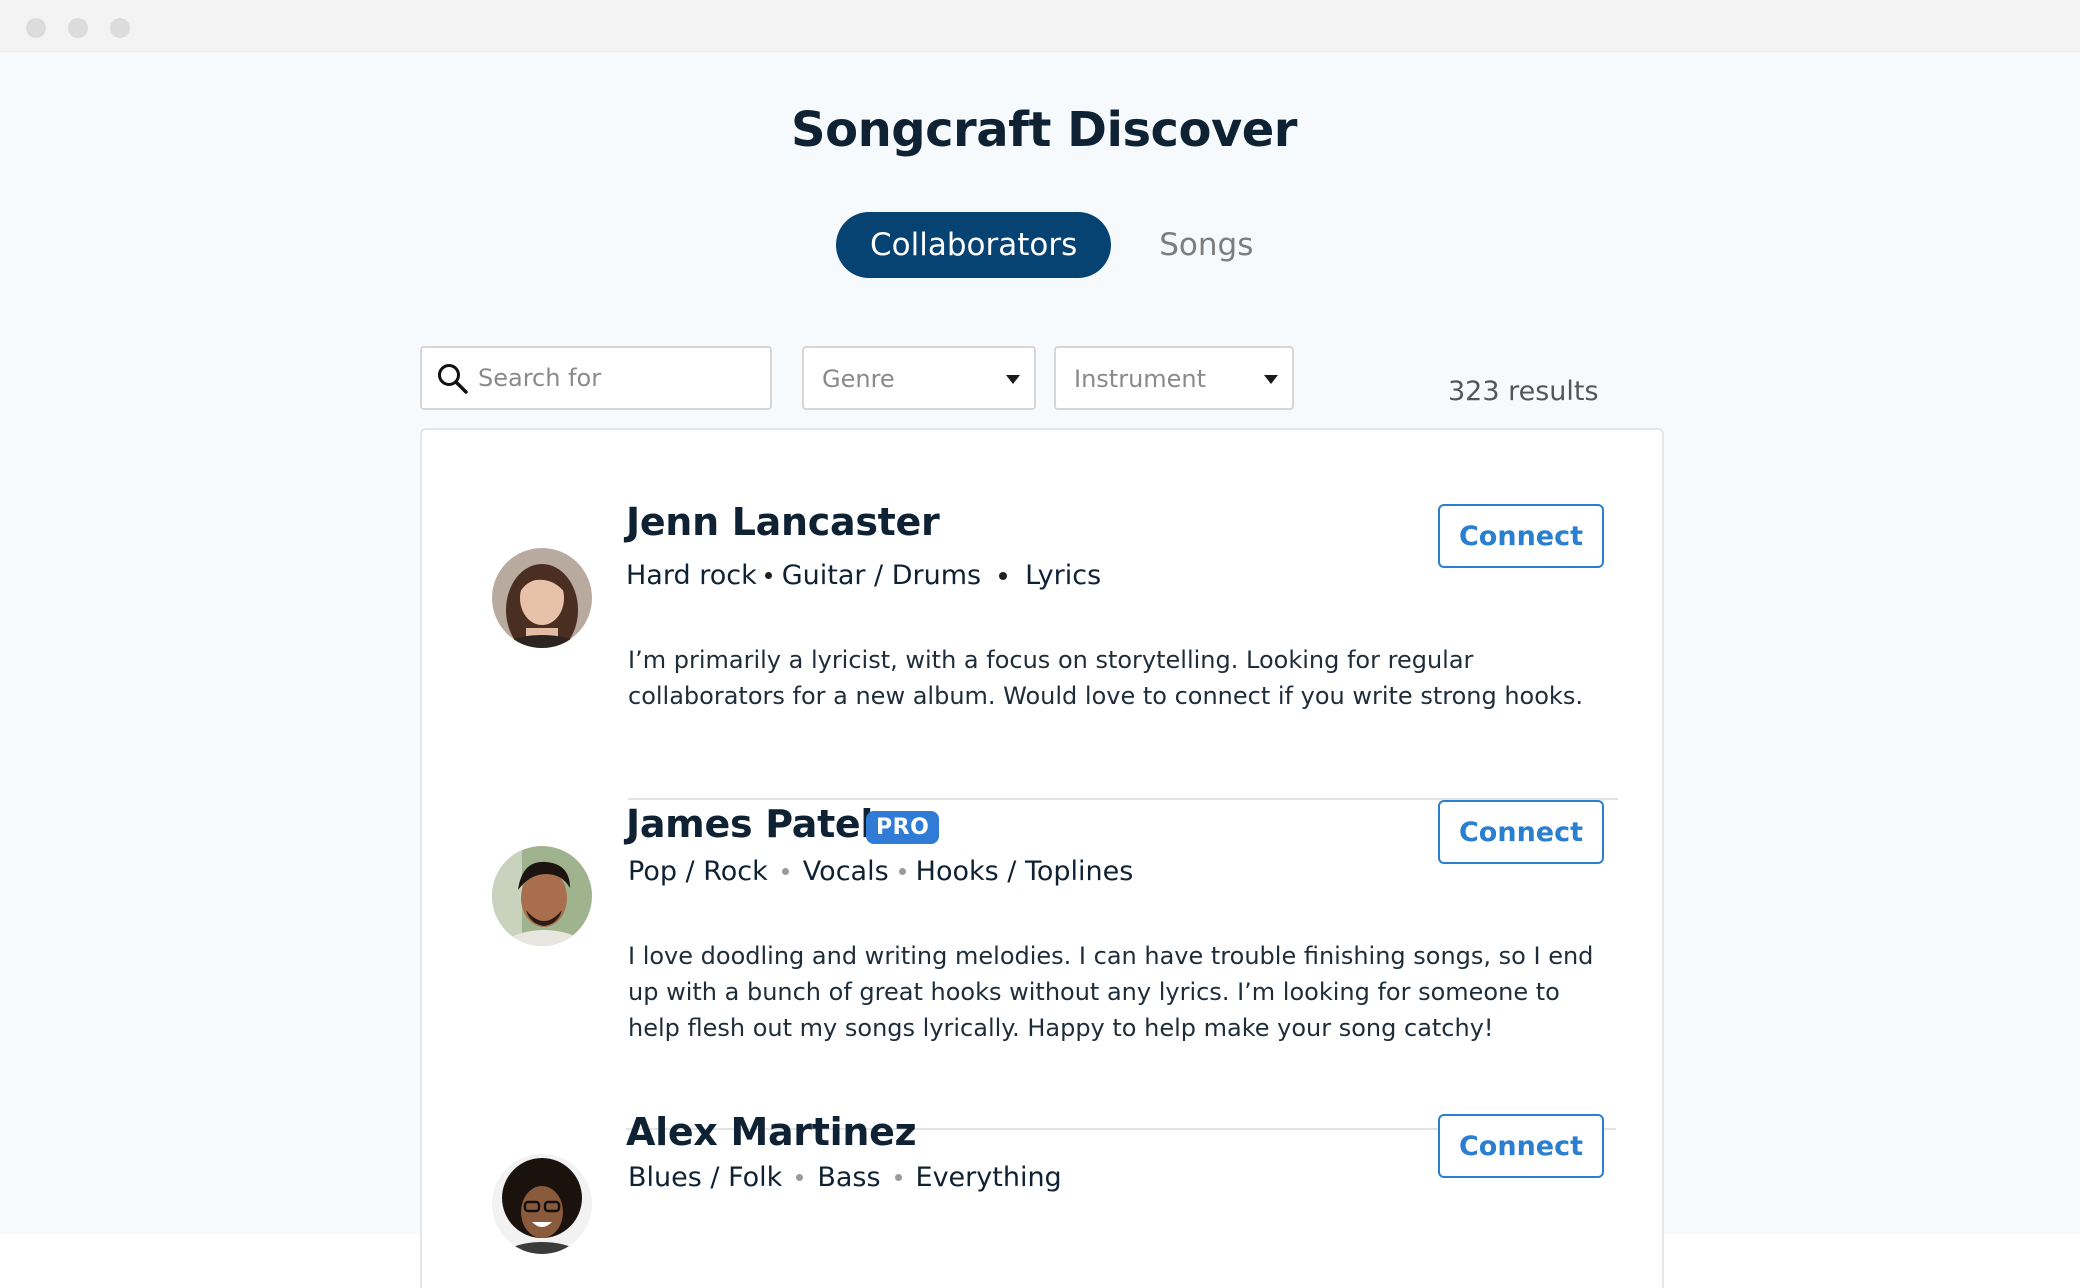 Image resolution: width=2080 pixels, height=1288 pixels. Describe the element at coordinates (858, 379) in the screenshot. I see `genre-select-label: Genre` at that location.